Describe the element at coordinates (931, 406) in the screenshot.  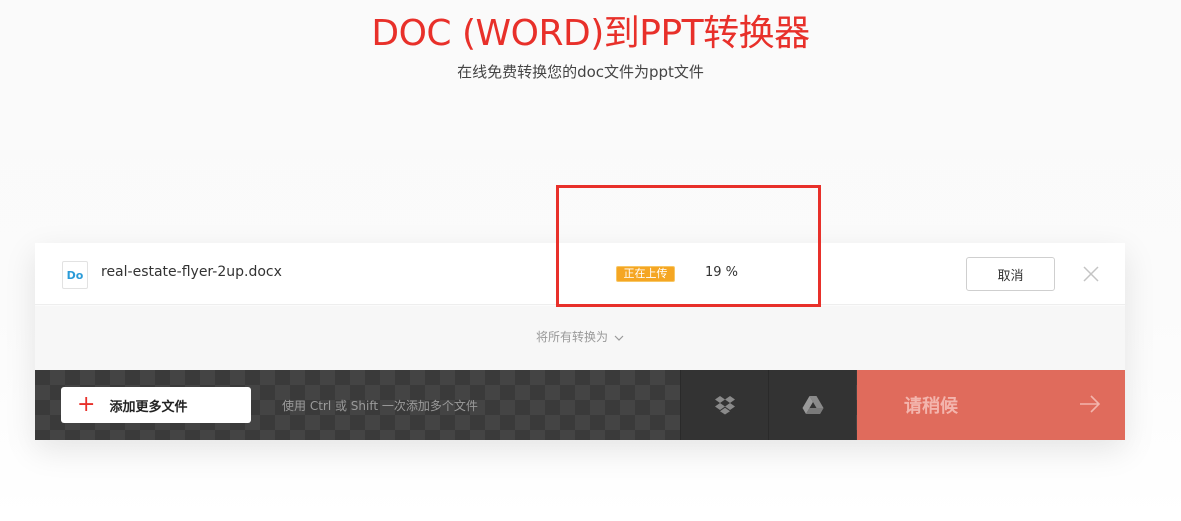
I see `wait-label: 请稍候` at that location.